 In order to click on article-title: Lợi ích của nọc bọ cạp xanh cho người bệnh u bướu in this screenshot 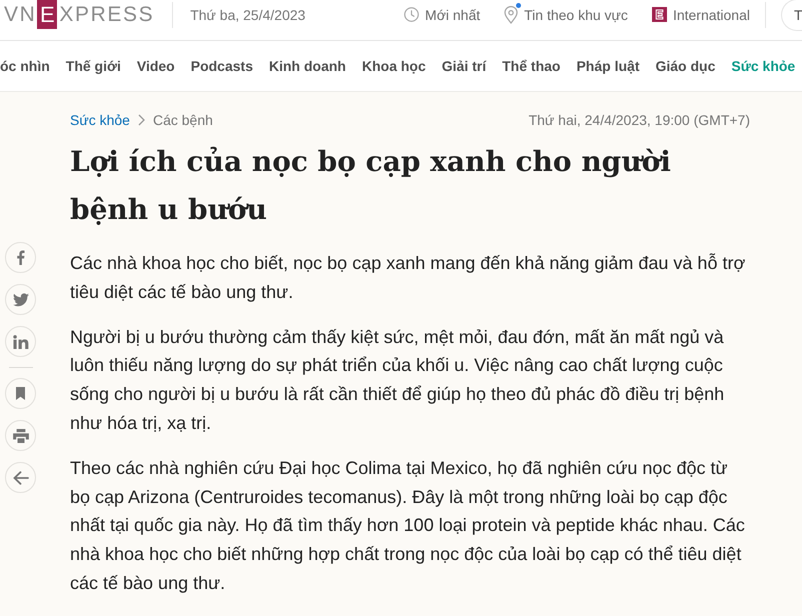, I will do `click(371, 186)`.